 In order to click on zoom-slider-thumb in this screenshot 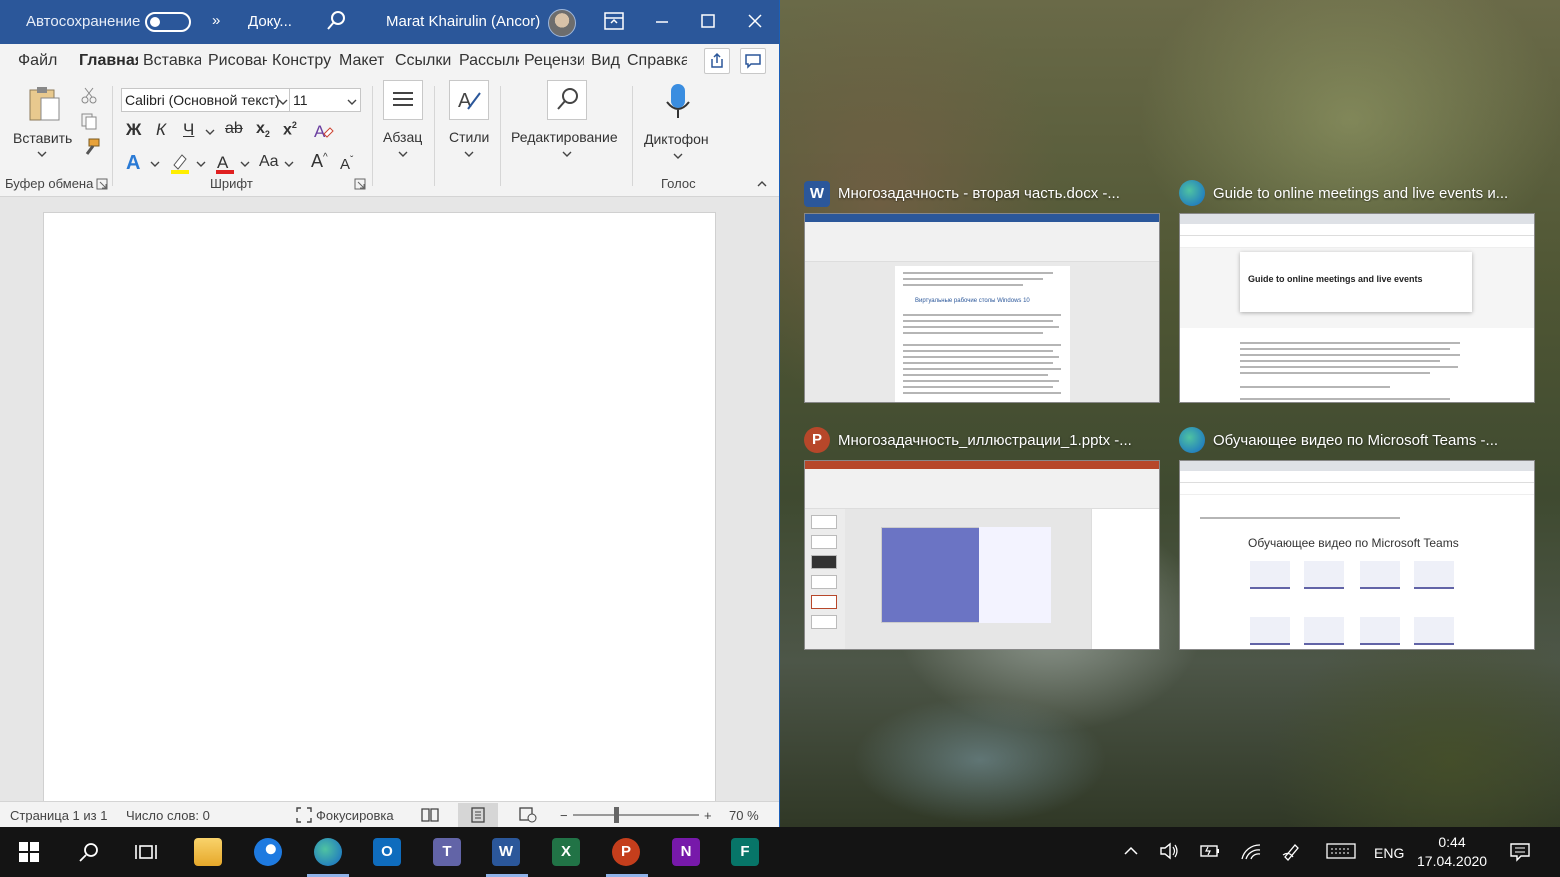, I will do `click(616, 815)`.